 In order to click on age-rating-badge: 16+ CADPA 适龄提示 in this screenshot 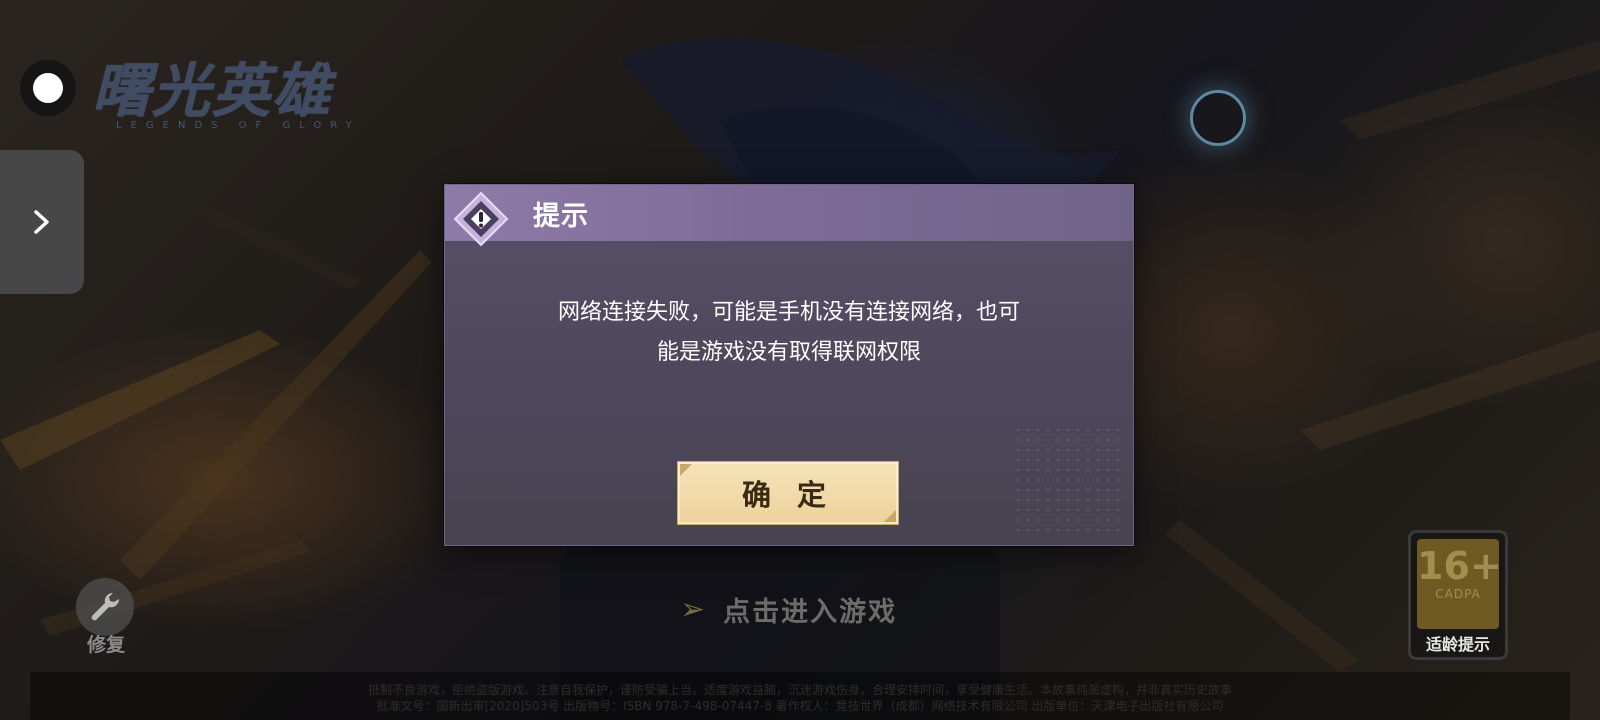, I will do `click(1458, 595)`.